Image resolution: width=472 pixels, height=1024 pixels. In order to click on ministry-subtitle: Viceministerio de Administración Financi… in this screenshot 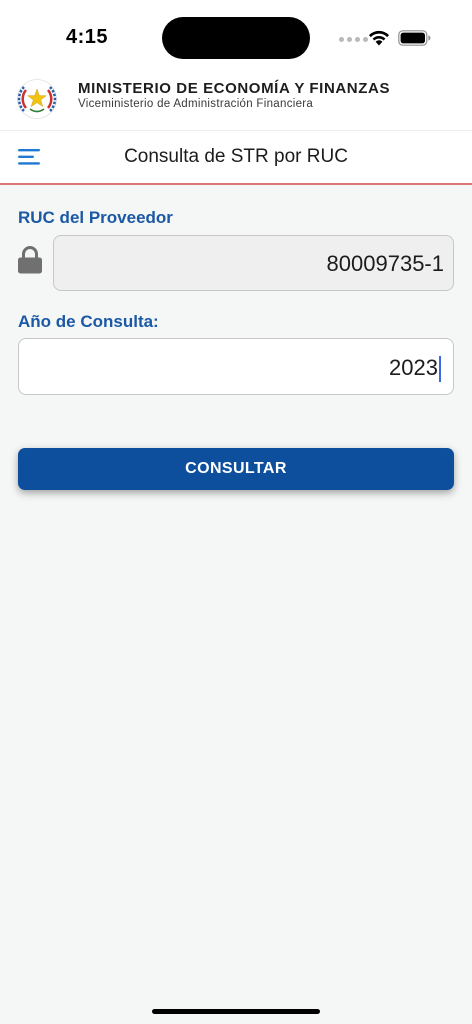, I will do `click(196, 104)`.